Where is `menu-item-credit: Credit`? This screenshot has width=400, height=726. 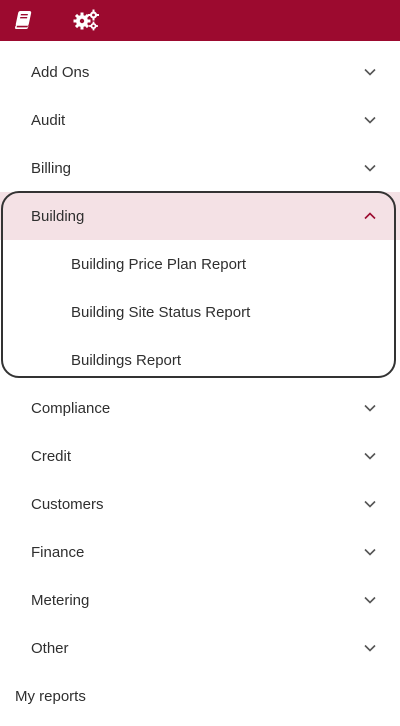 menu-item-credit: Credit is located at coordinates (200, 456).